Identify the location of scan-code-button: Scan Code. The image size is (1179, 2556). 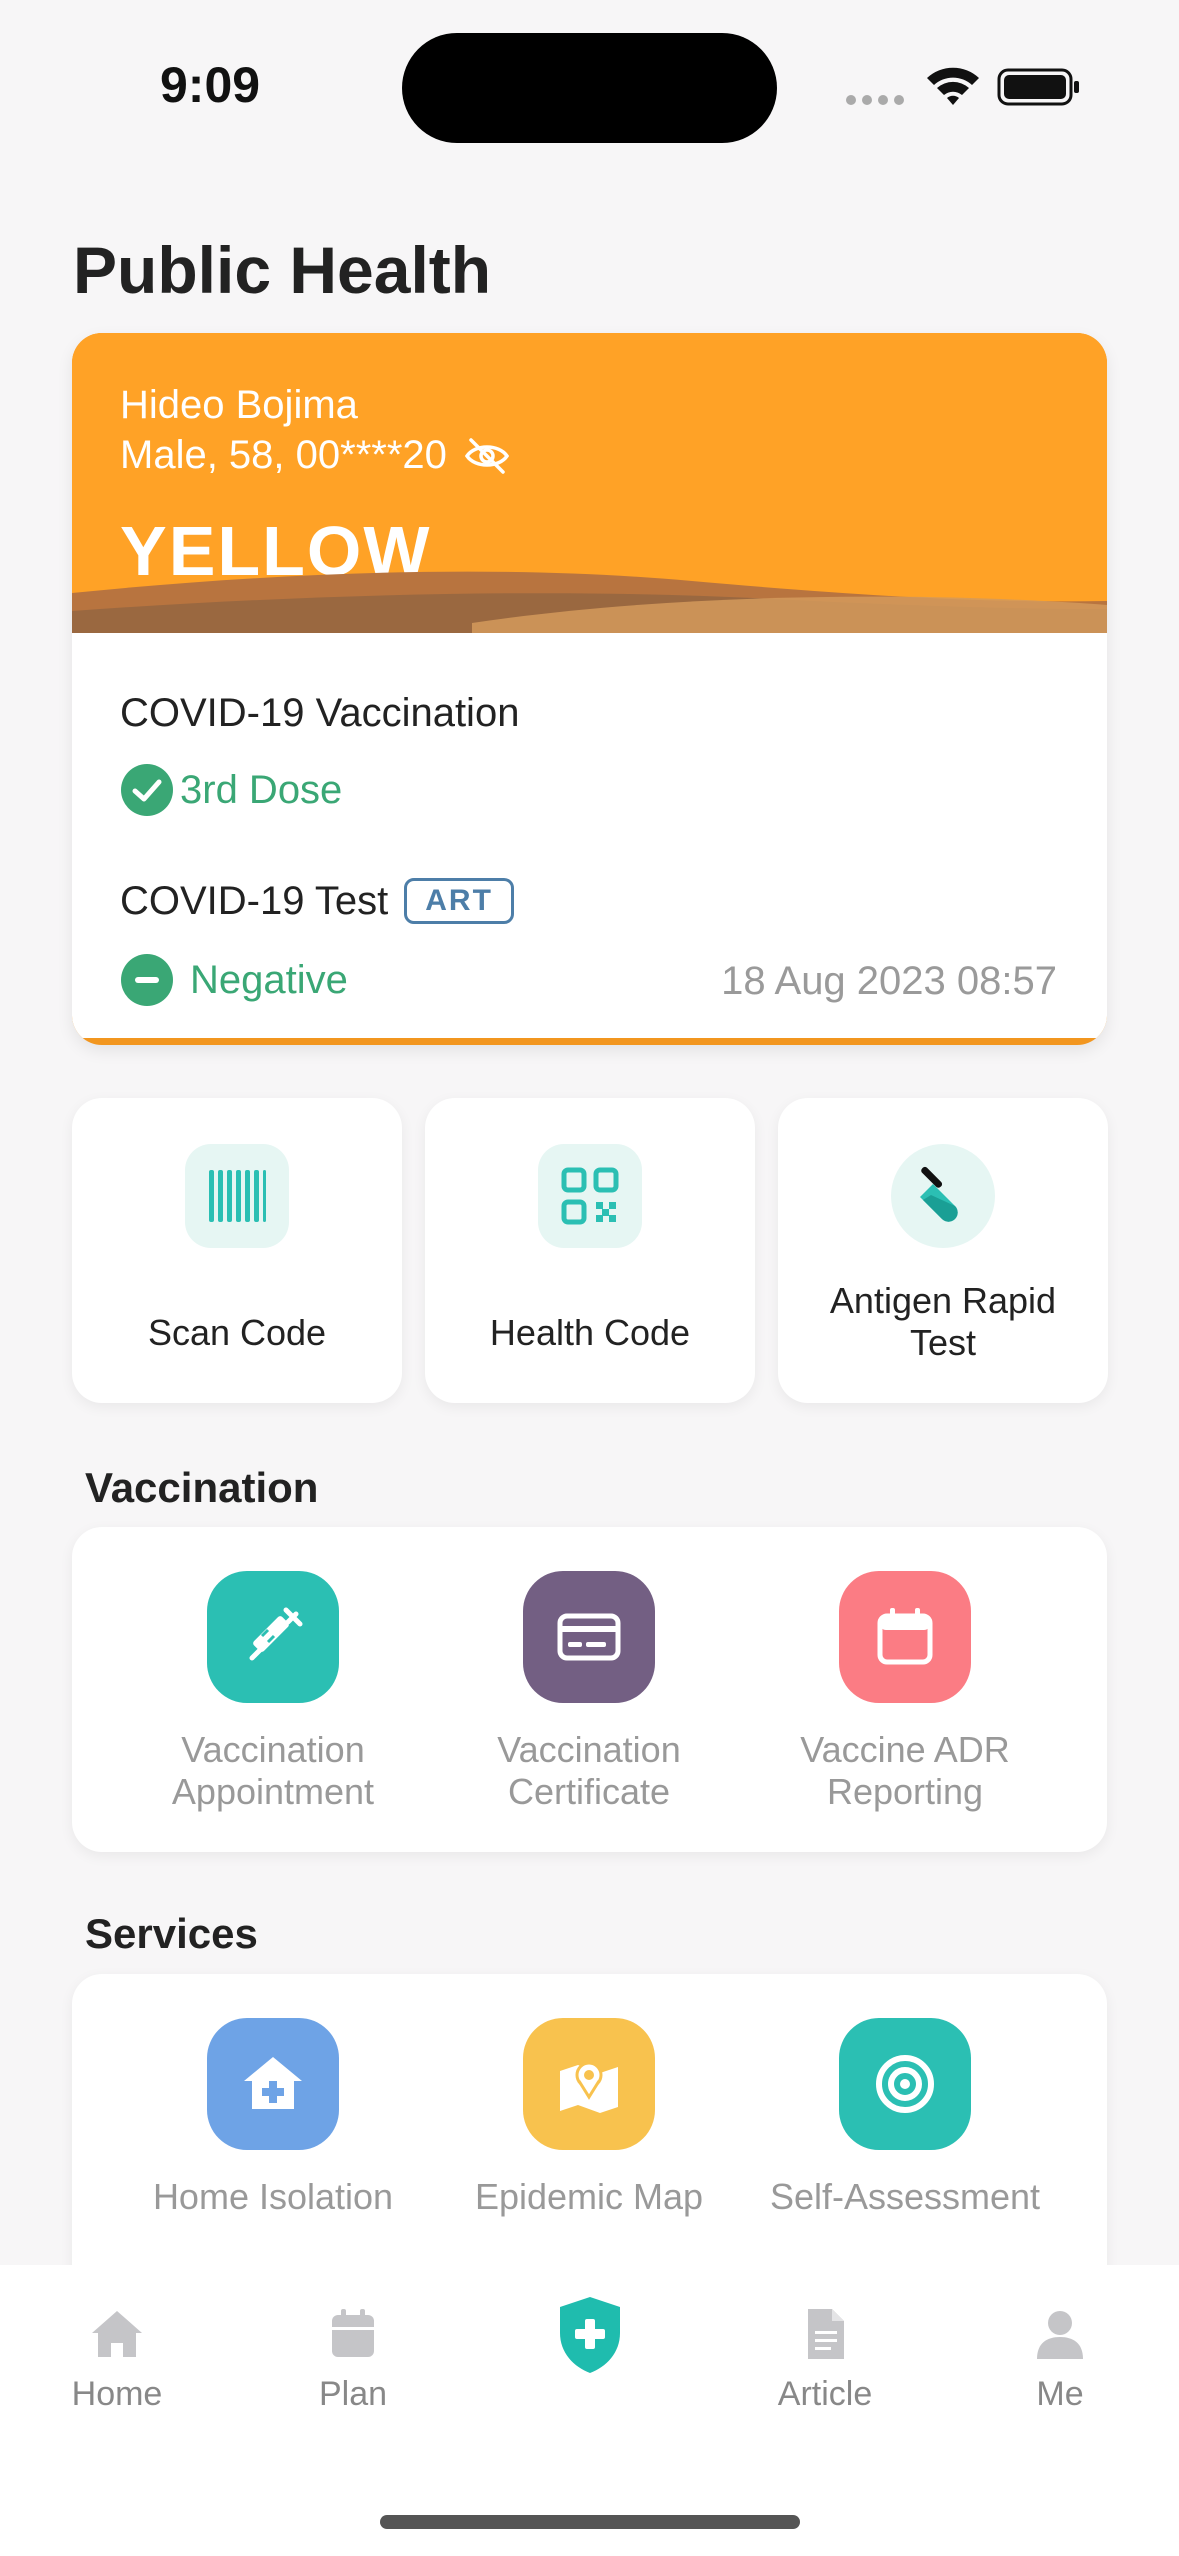
(237, 1250).